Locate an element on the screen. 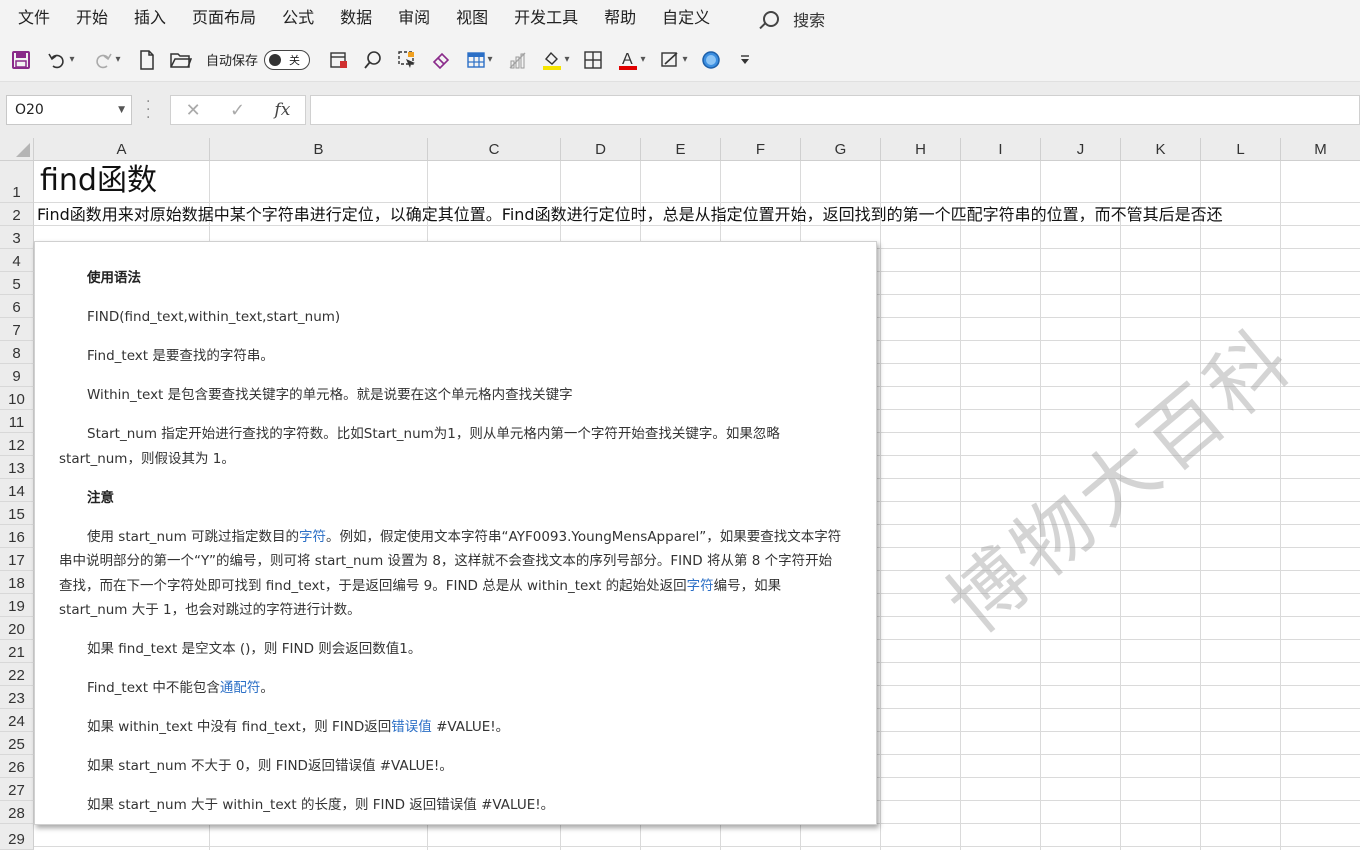 Image resolution: width=1360 pixels, height=850 pixels. menu-help: 帮助 is located at coordinates (620, 19).